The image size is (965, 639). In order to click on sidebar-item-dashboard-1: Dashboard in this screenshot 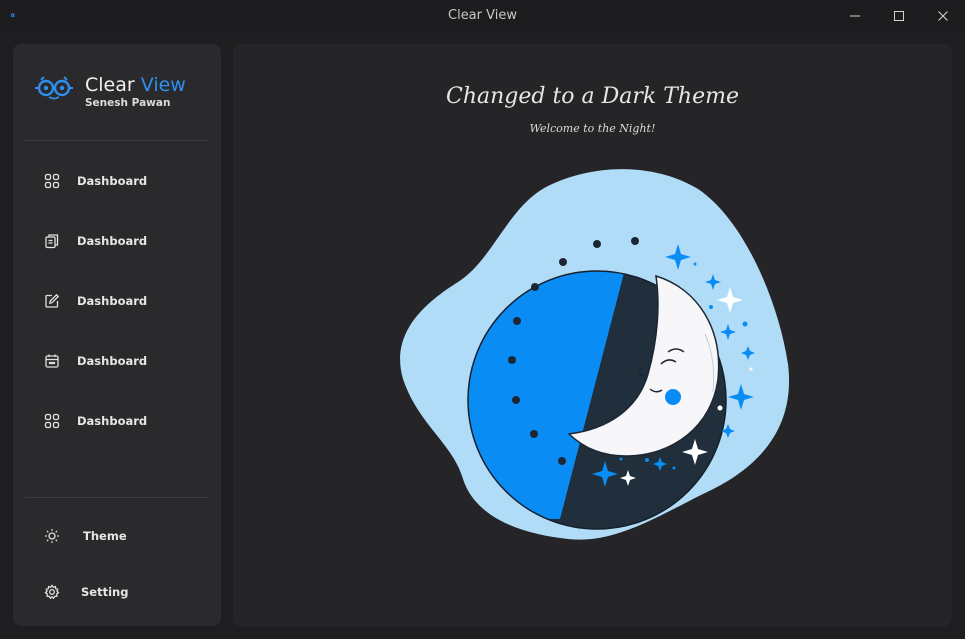, I will do `click(95, 181)`.